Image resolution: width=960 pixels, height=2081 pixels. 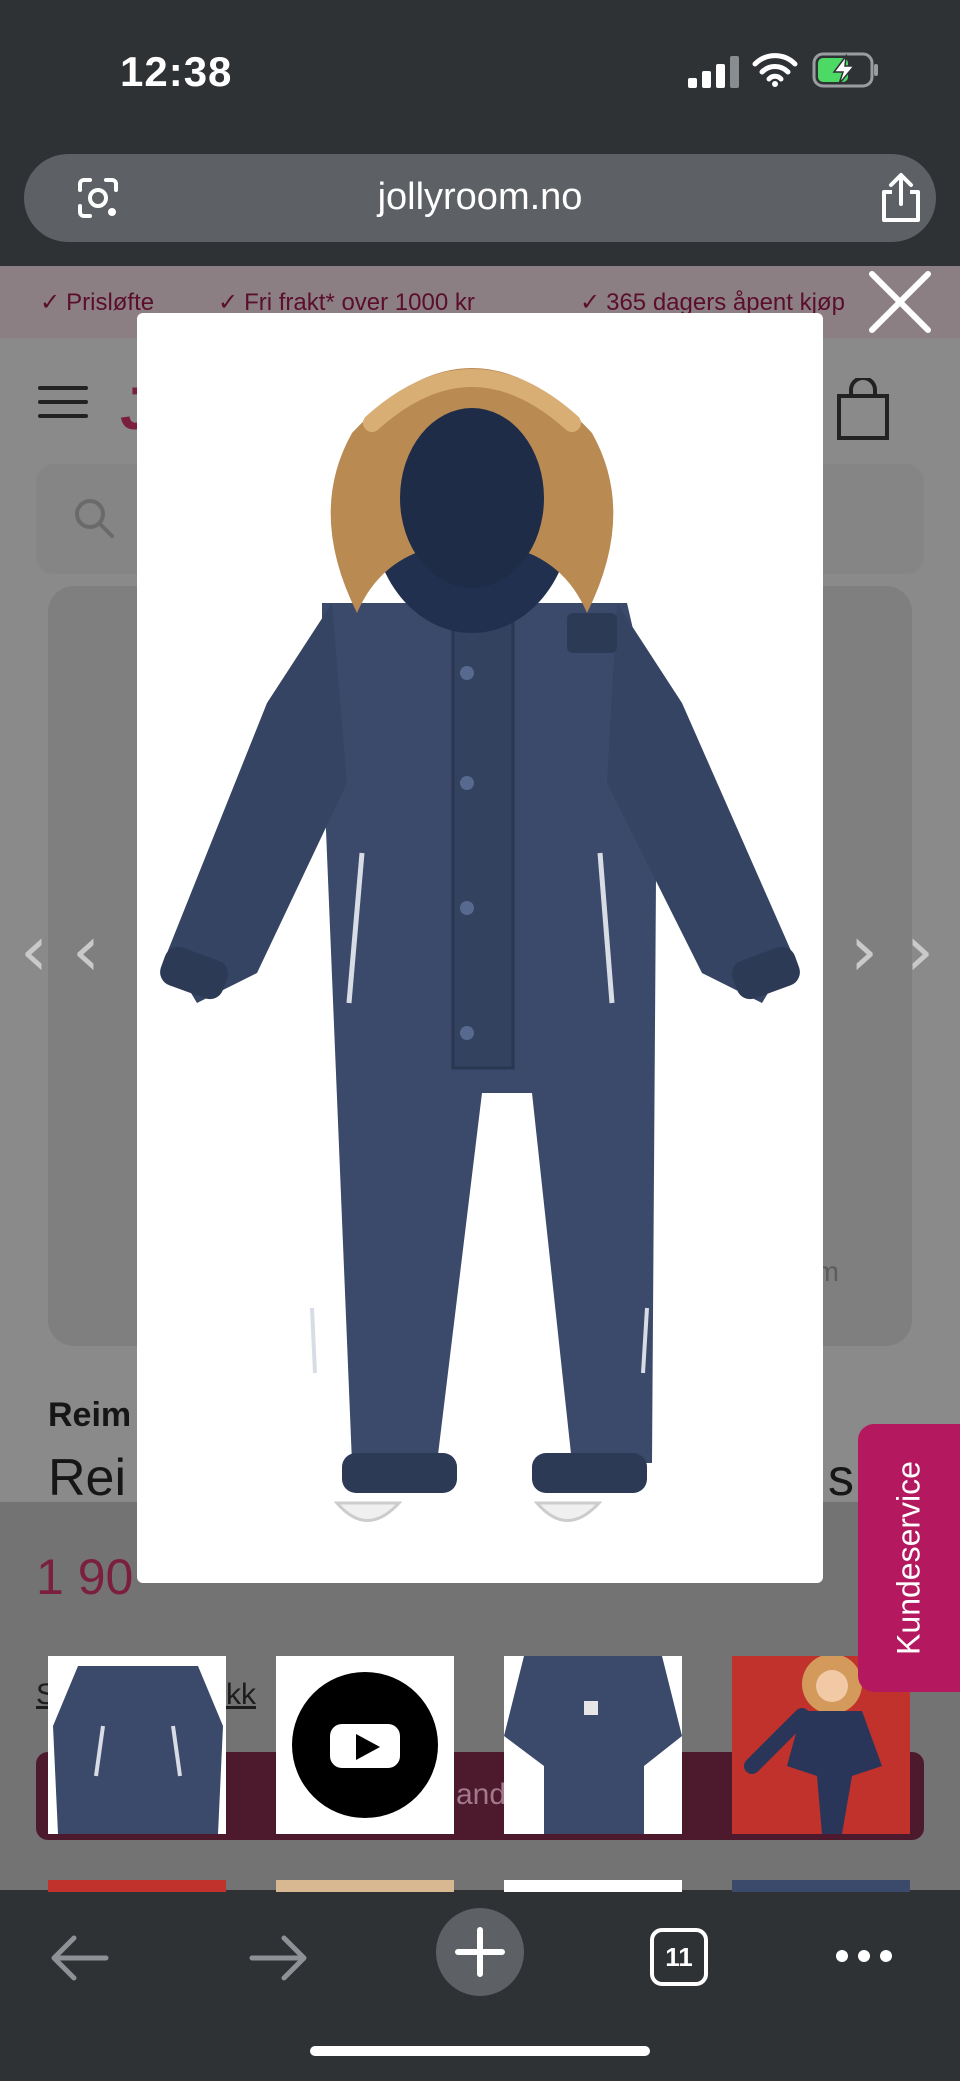 What do you see at coordinates (713, 72) in the screenshot?
I see `cellular-signal-icon` at bounding box center [713, 72].